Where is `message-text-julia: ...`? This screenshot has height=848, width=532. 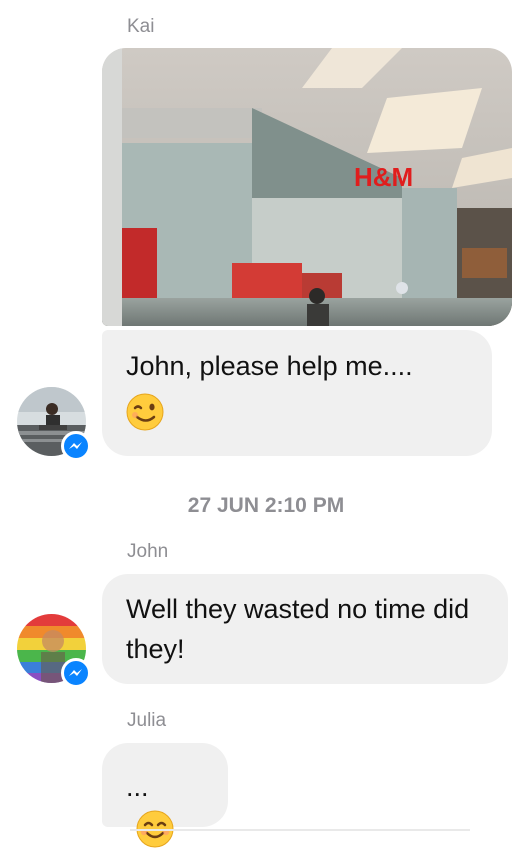
message-text-julia: ... is located at coordinates (137, 786).